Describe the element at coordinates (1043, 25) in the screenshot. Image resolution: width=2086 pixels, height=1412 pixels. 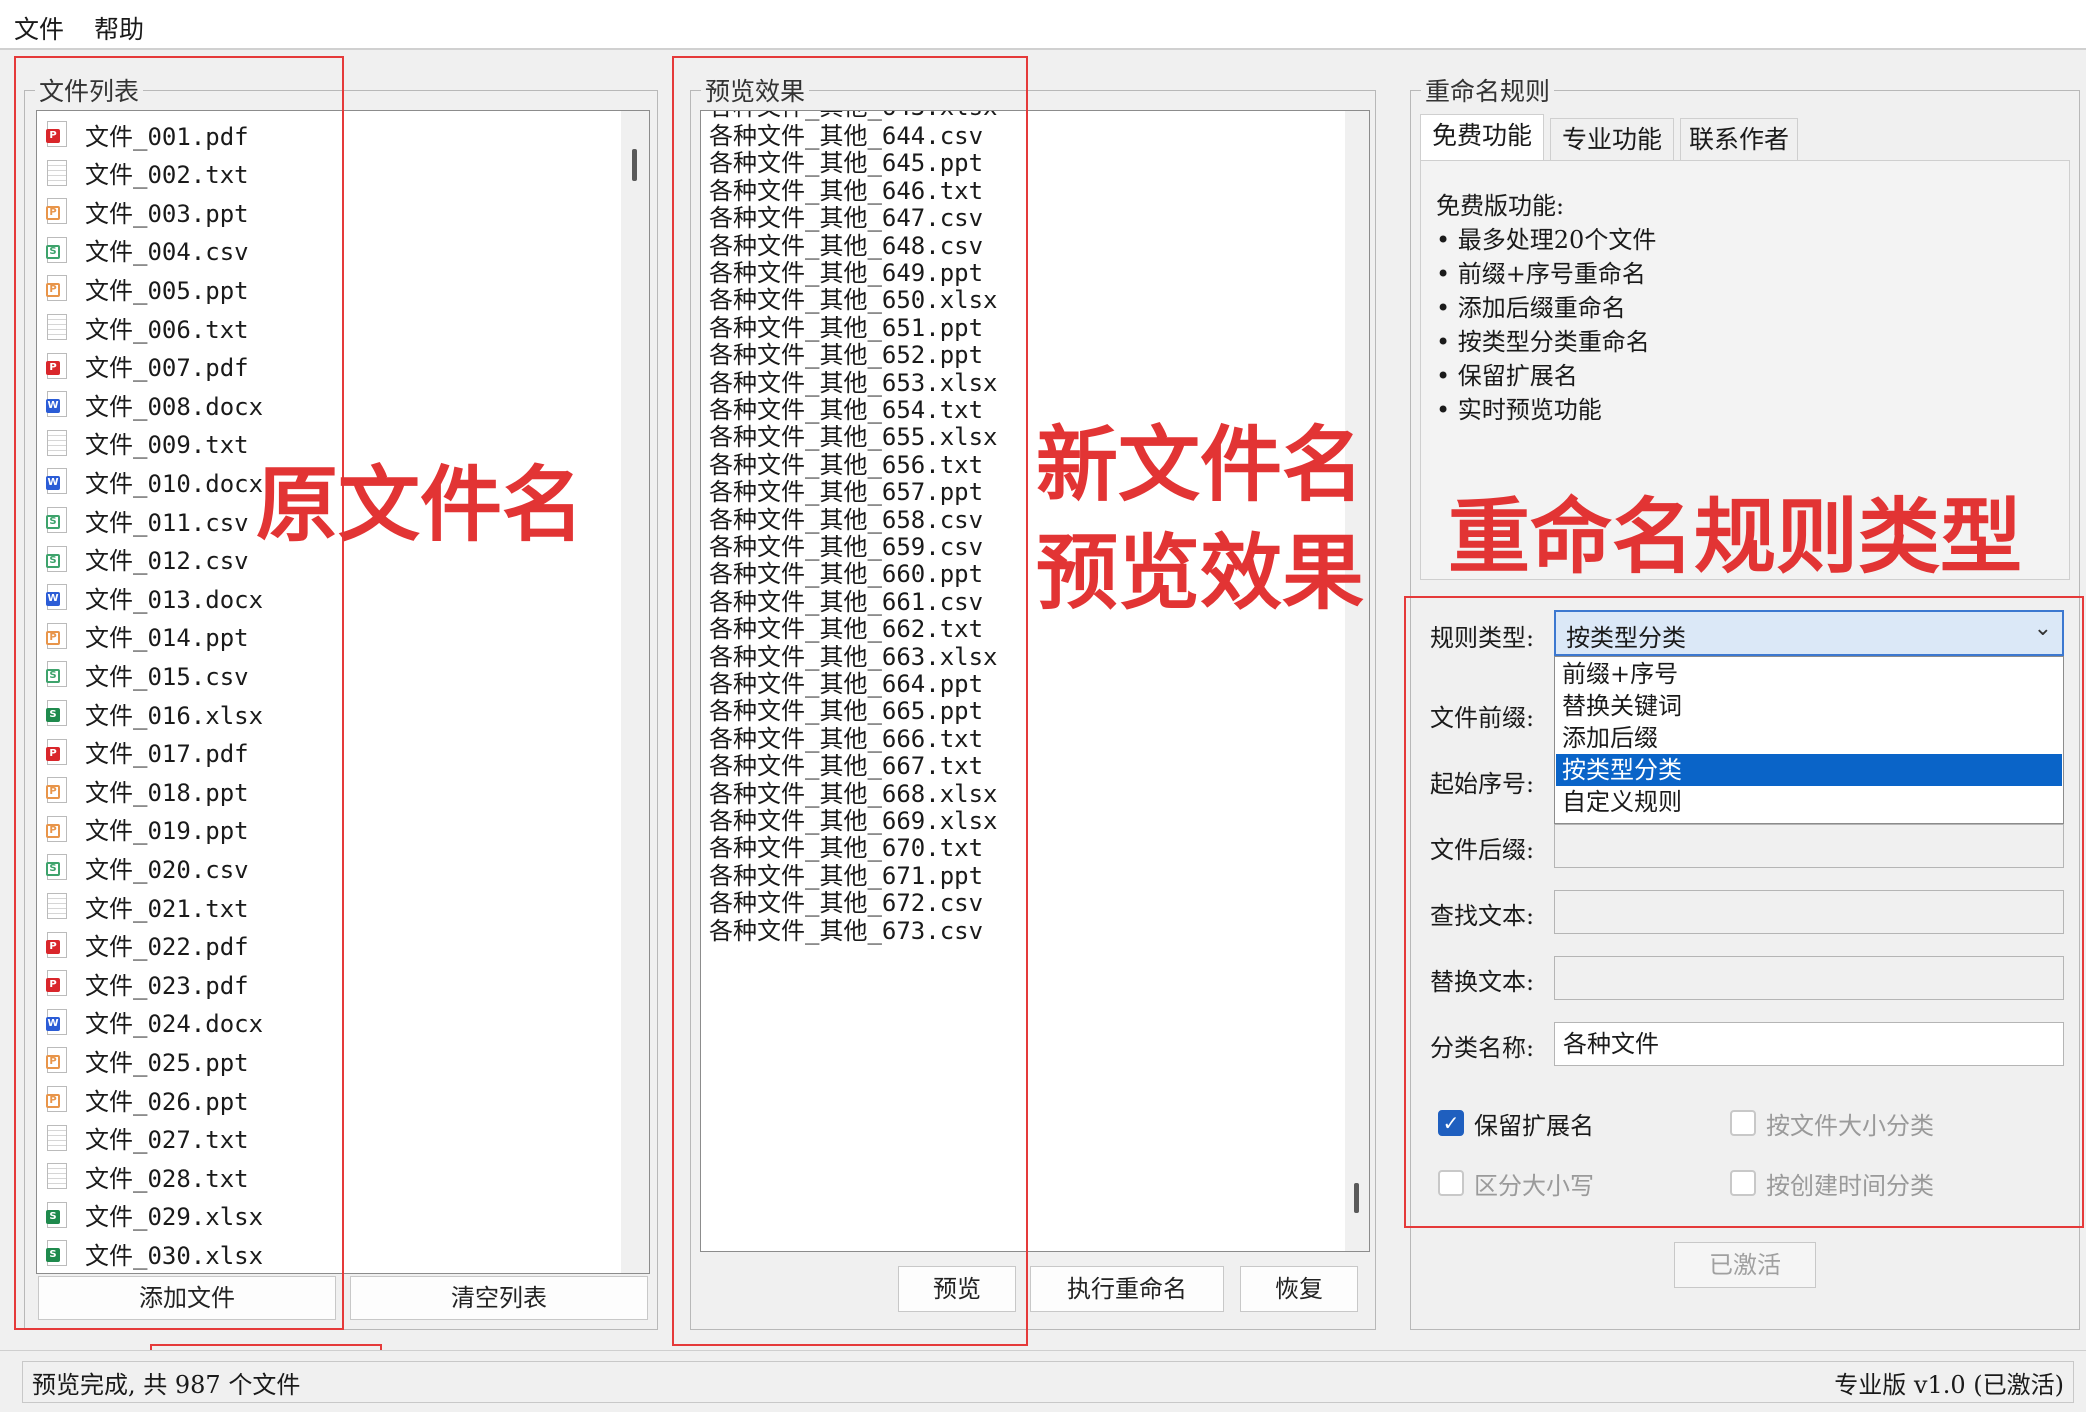
I see `menu-bar: 文件 帮助` at that location.